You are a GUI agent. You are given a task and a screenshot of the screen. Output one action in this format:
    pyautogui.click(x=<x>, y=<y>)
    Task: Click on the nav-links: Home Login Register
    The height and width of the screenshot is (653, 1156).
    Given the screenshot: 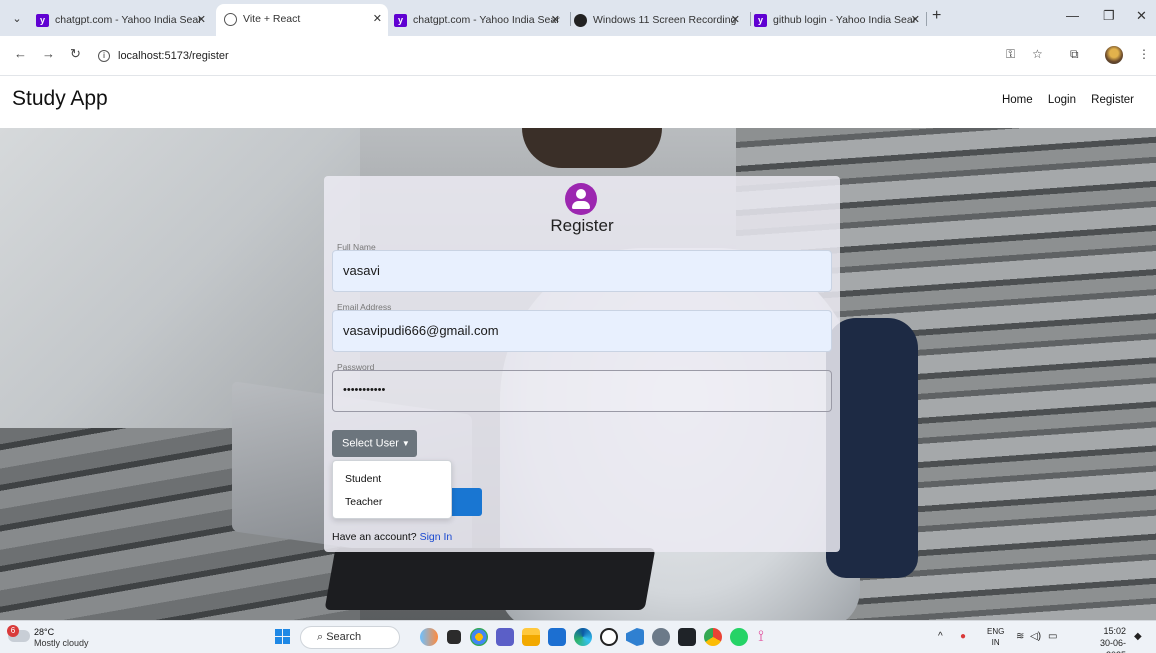 What is the action you would take?
    pyautogui.click(x=1062, y=100)
    